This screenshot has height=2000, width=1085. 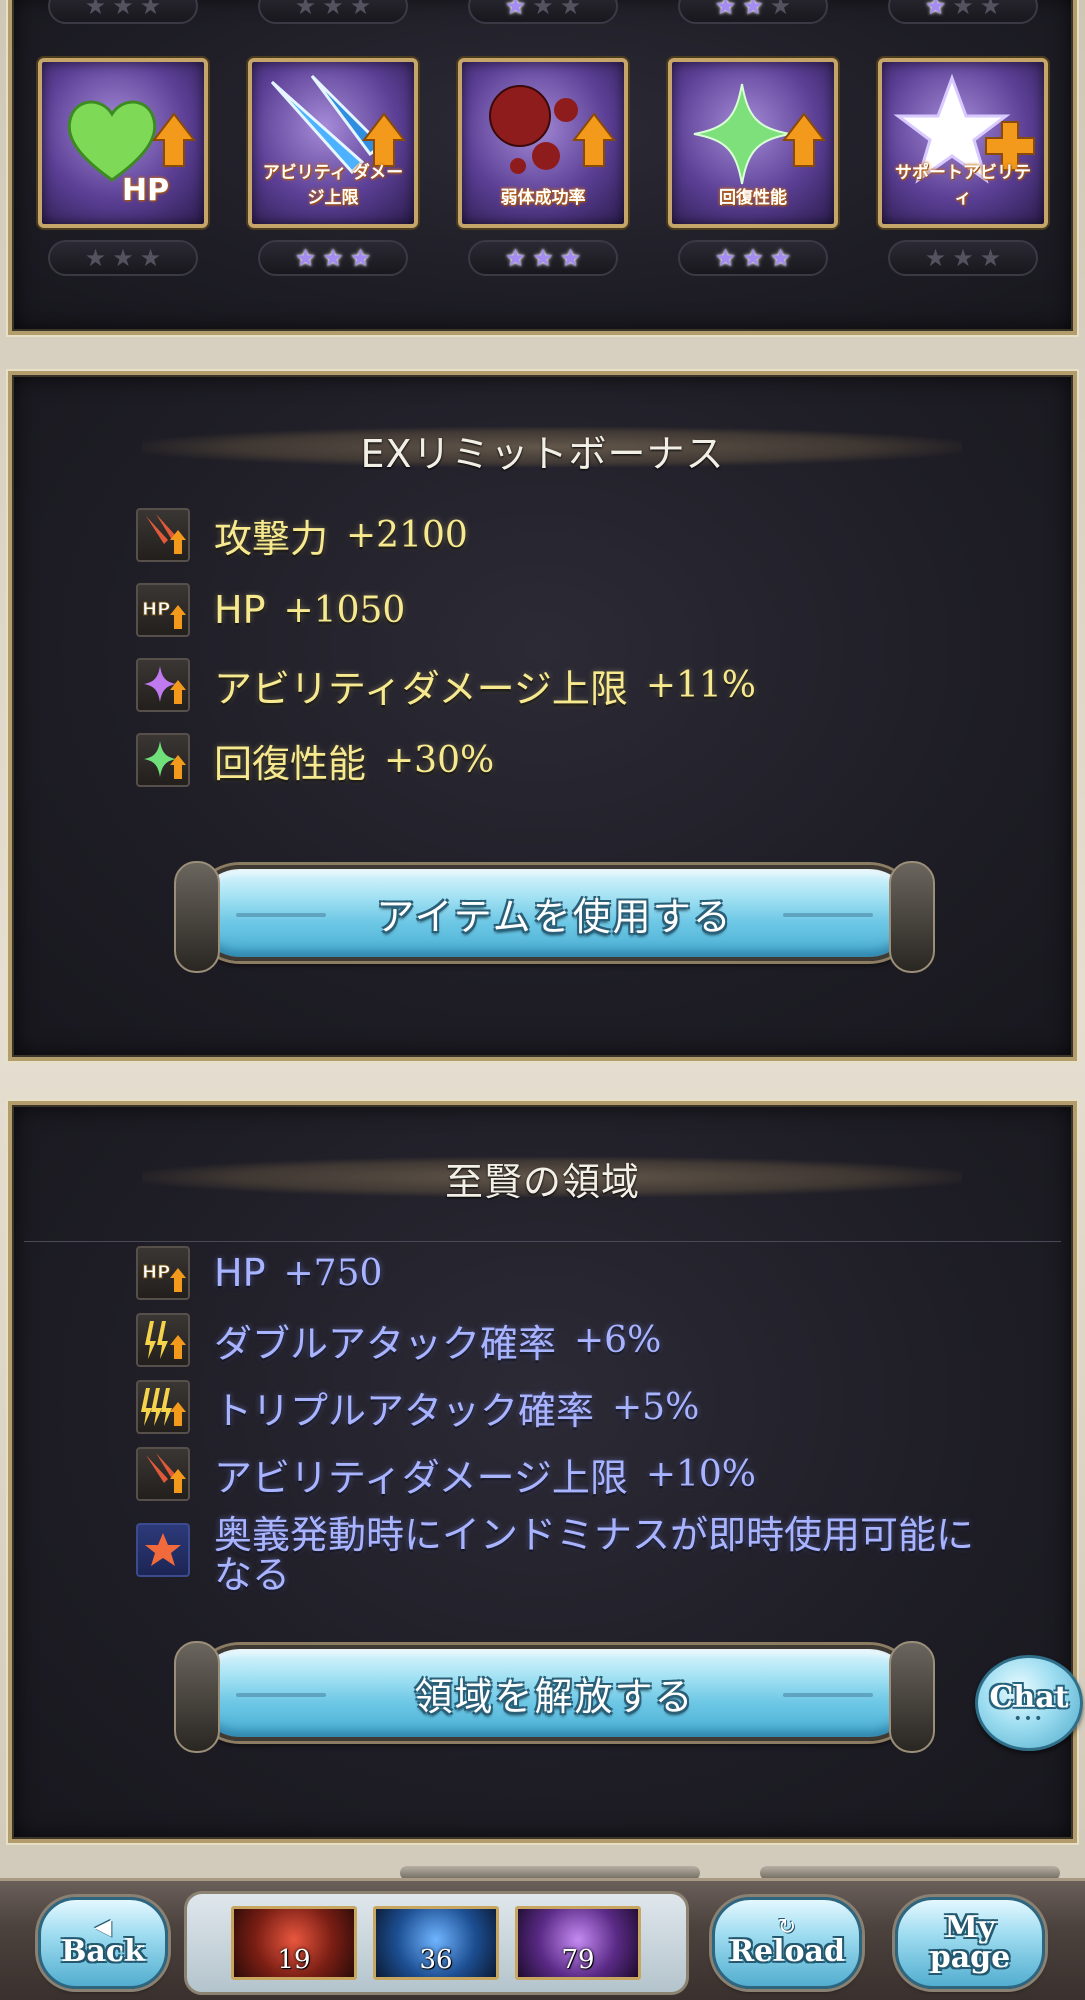 I want to click on bonus-value: +10%, so click(x=701, y=1474).